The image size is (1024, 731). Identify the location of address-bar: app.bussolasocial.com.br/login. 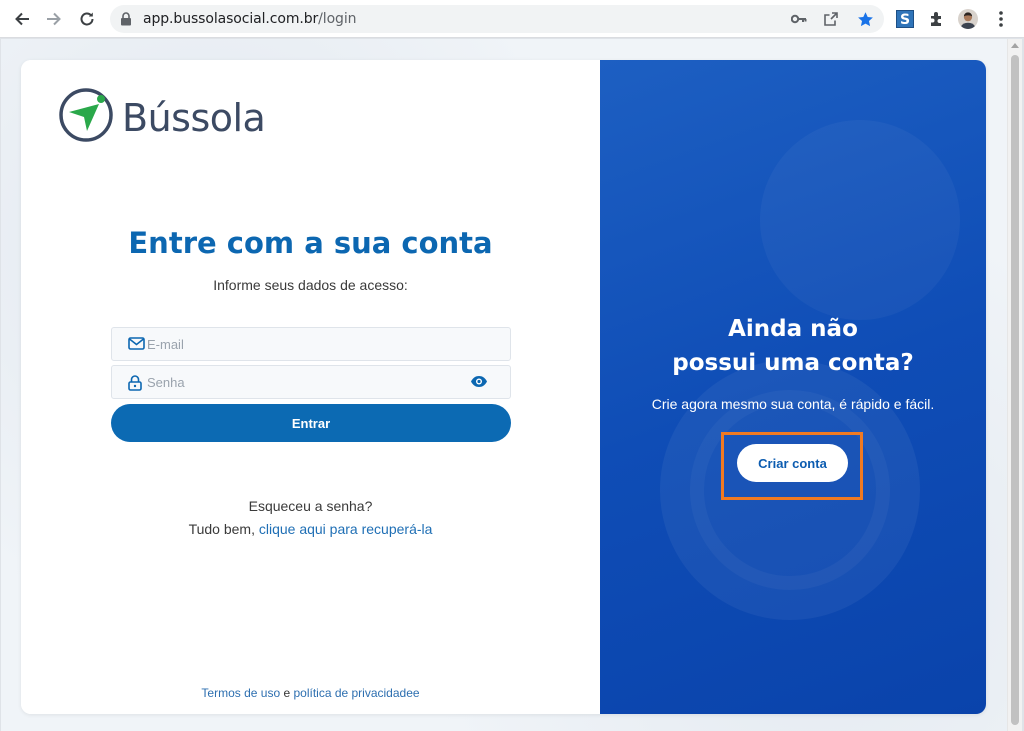
(497, 19).